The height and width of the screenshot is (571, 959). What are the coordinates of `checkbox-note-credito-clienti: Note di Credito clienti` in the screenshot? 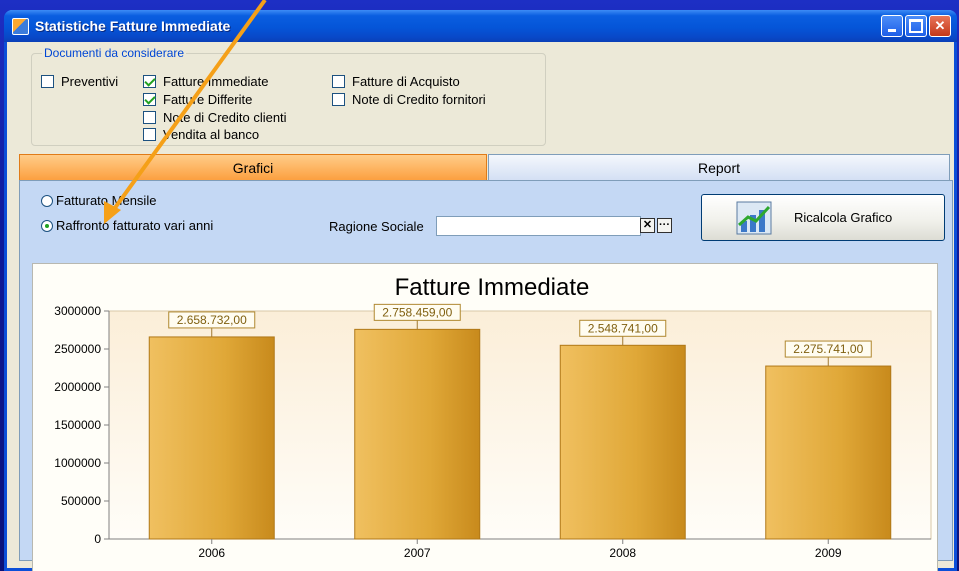 It's located at (215, 117).